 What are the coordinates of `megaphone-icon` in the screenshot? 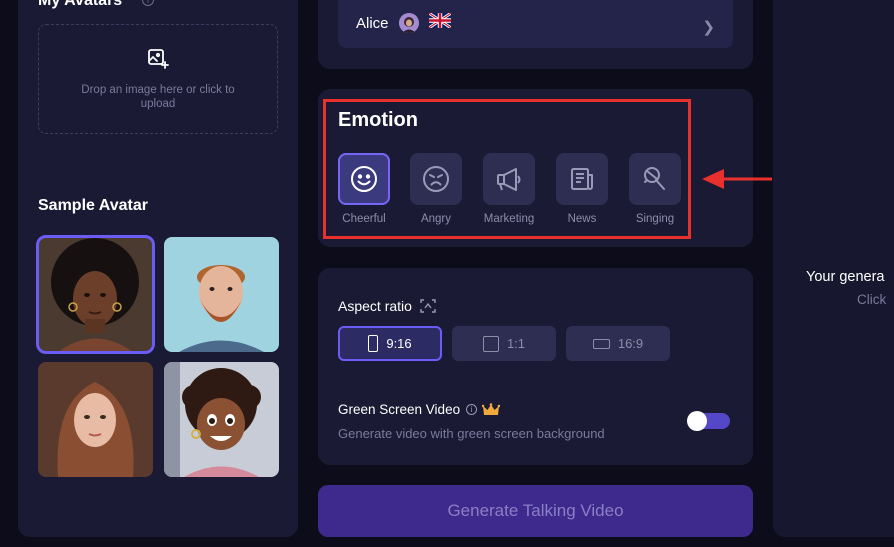 It's located at (509, 179).